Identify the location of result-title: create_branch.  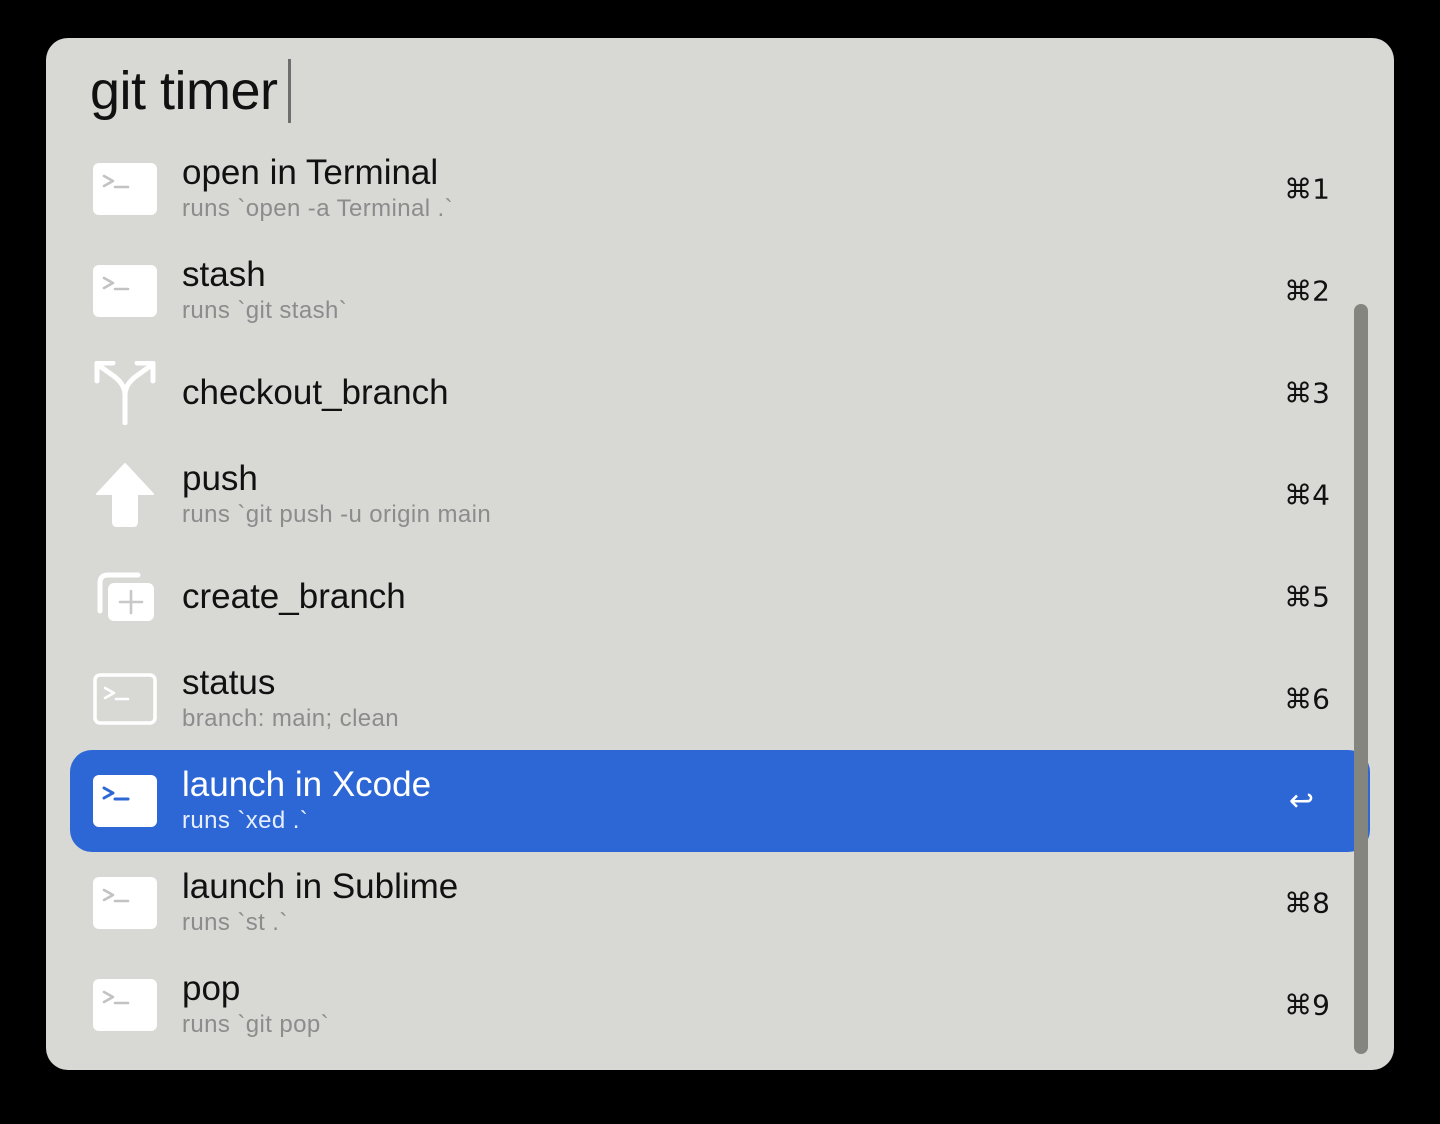
(294, 596).